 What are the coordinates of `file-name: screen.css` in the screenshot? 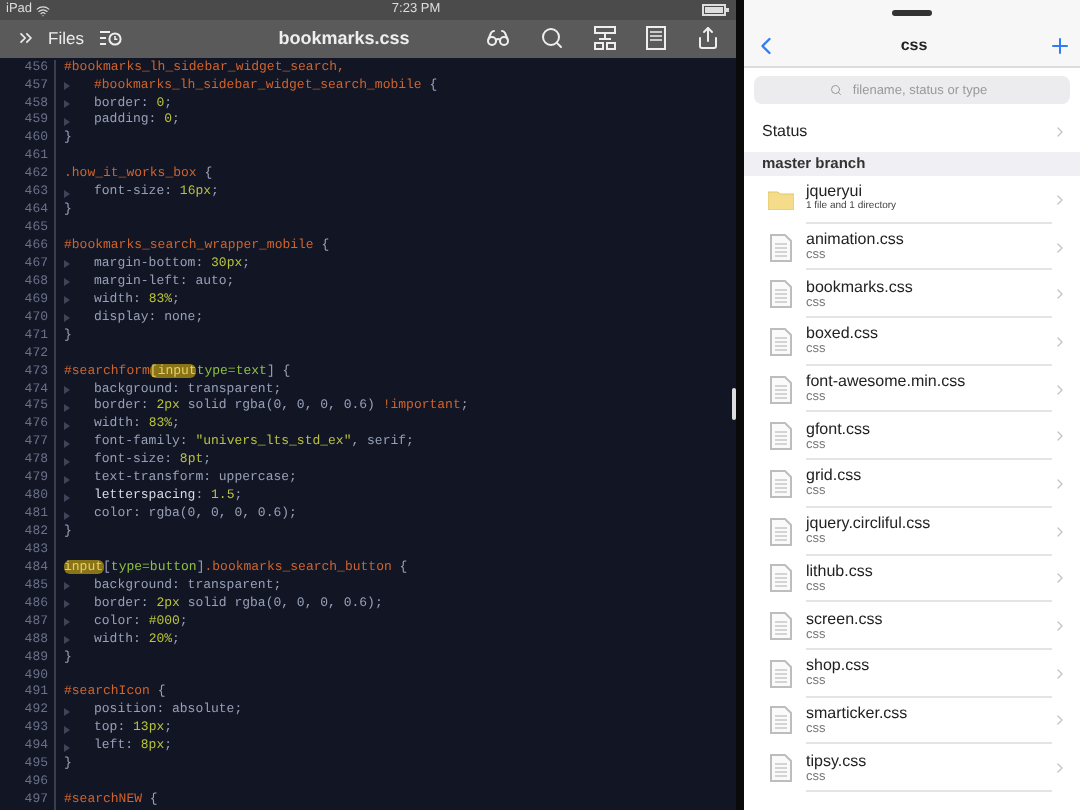 It's located at (845, 618).